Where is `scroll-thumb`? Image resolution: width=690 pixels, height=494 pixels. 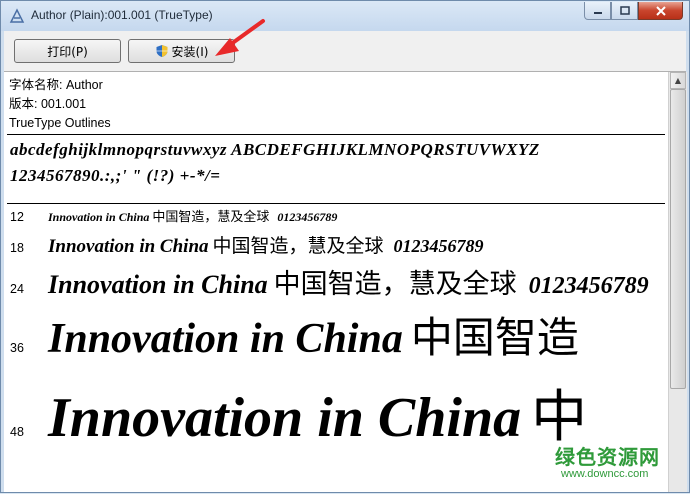
scroll-thumb is located at coordinates (678, 239).